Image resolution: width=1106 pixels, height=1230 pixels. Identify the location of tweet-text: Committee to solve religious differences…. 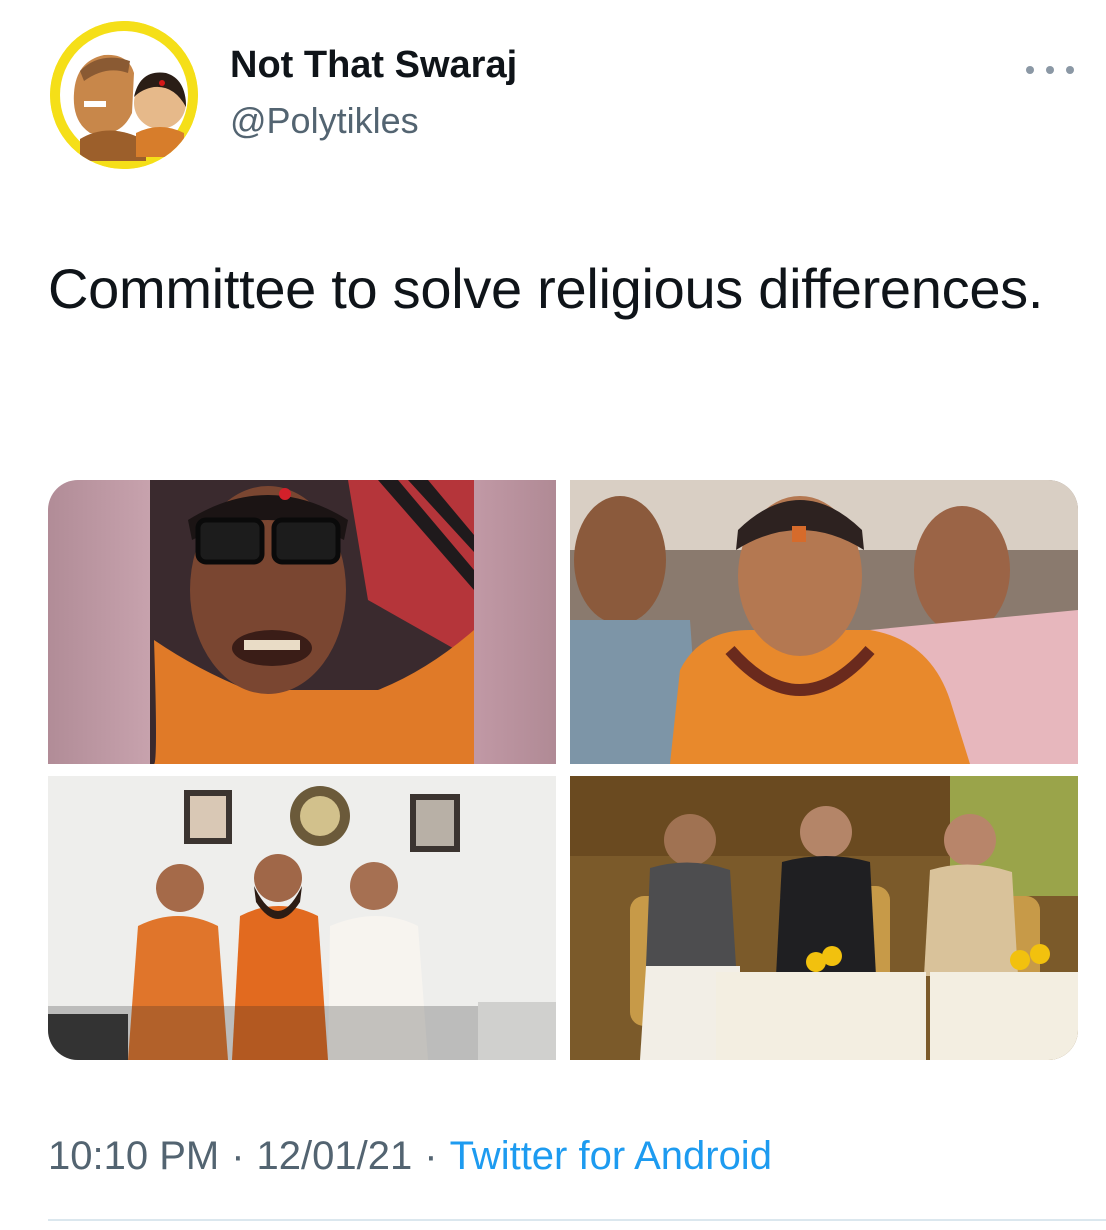
(546, 288).